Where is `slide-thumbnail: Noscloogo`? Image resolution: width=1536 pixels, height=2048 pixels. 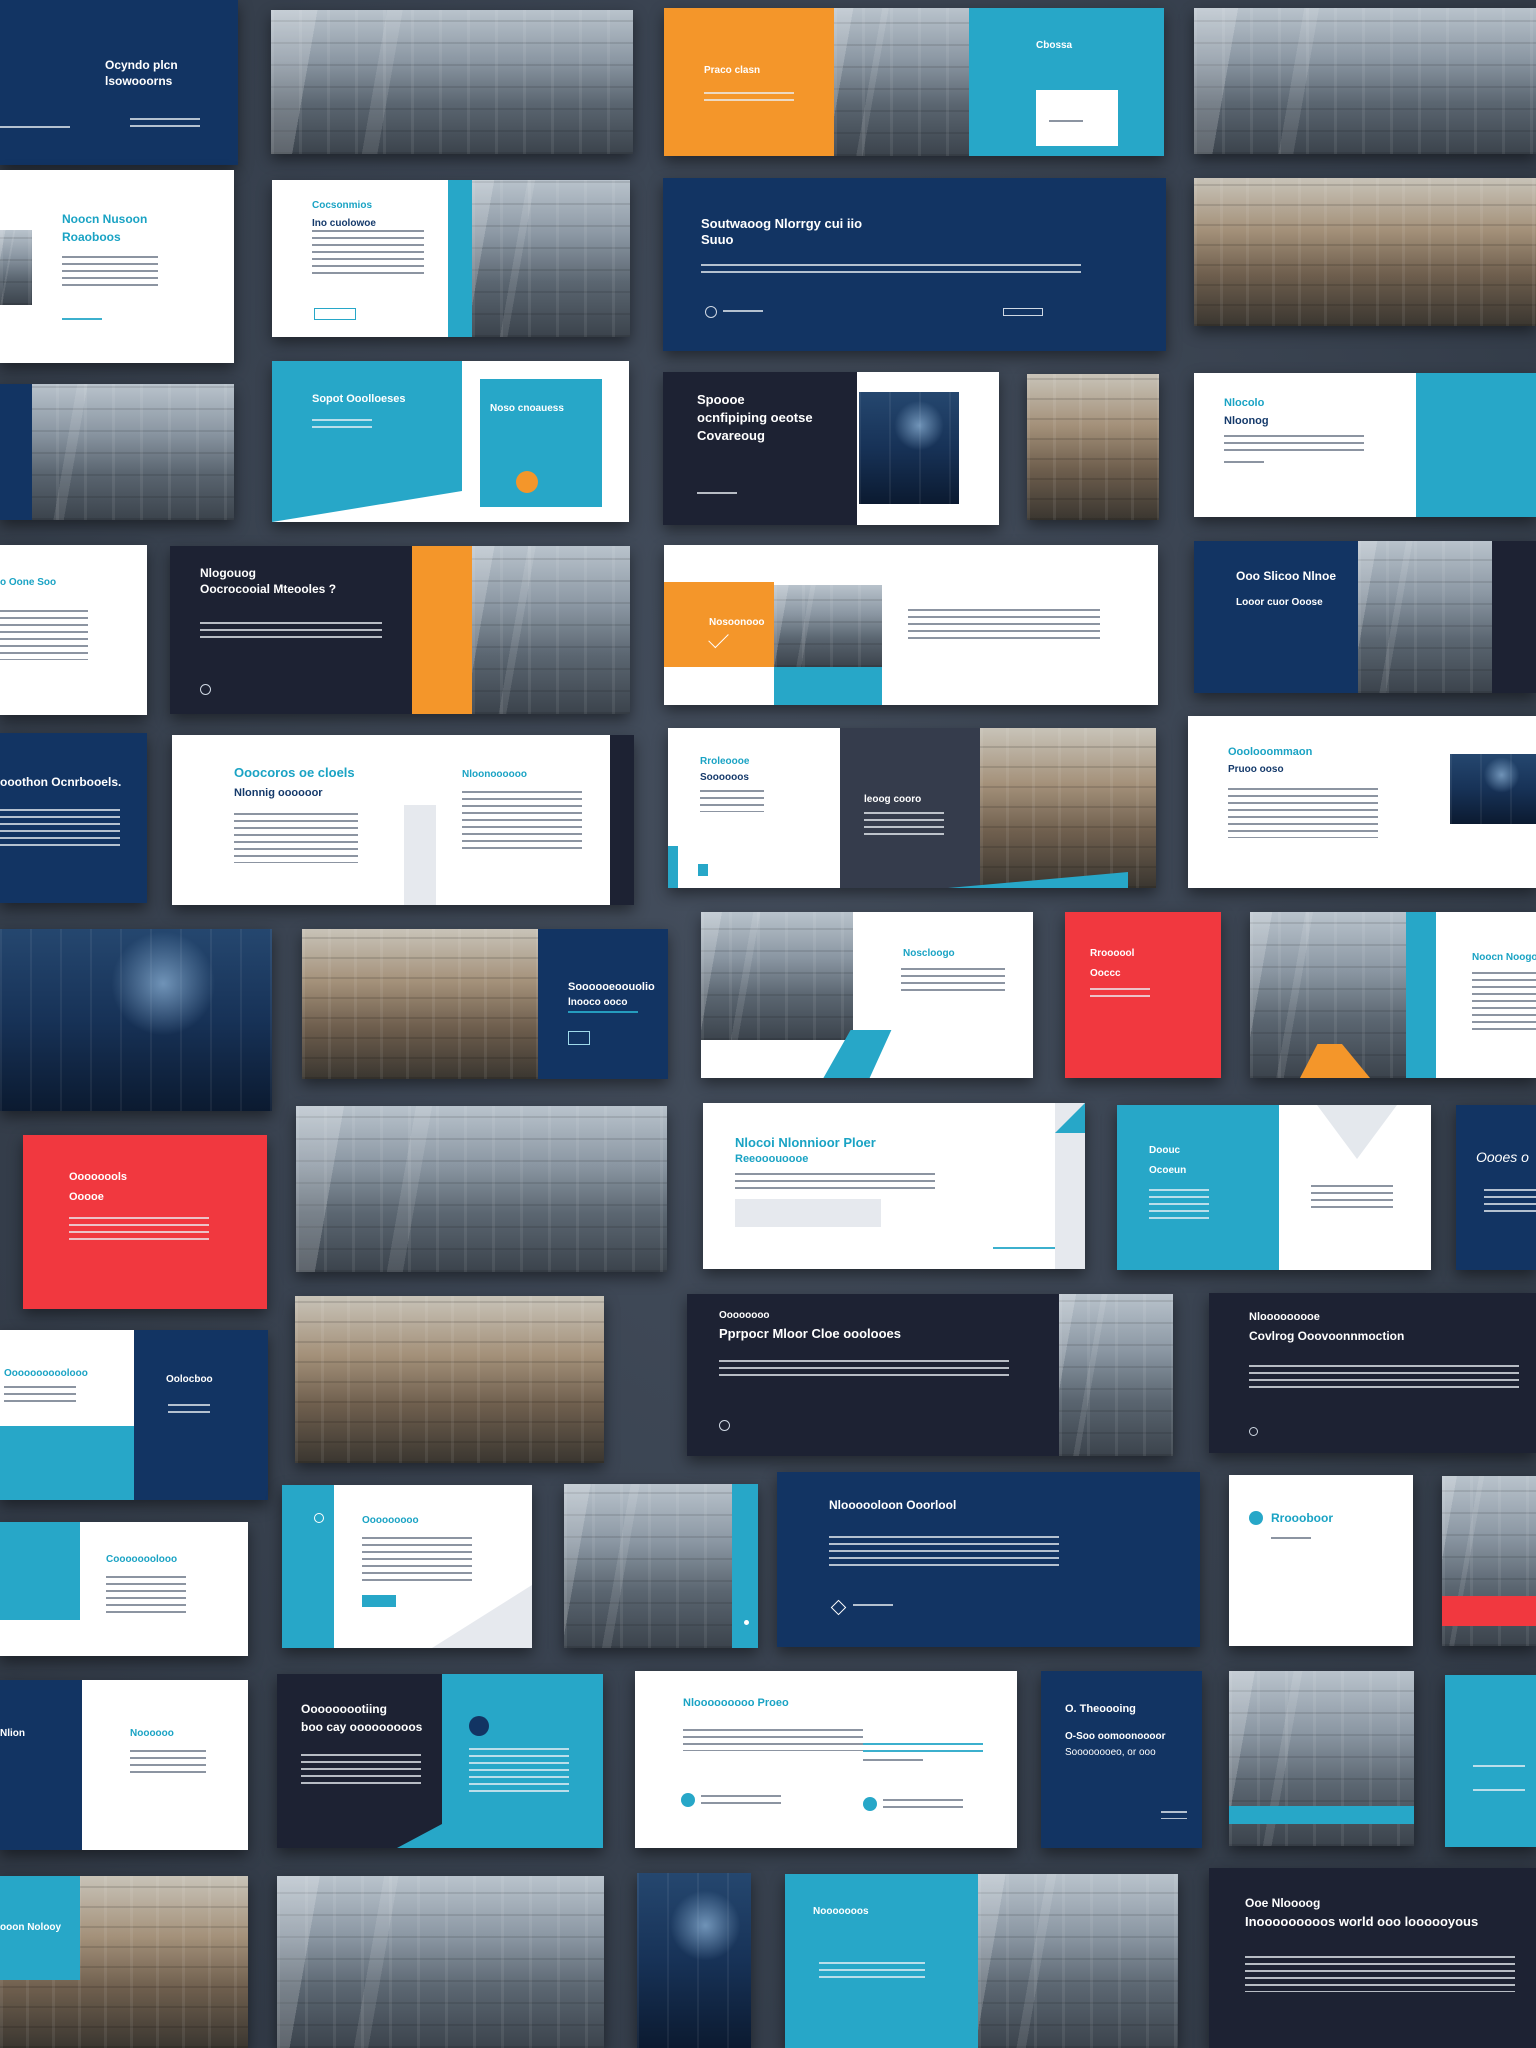
slide-thumbnail: Noscloogo is located at coordinates (867, 995).